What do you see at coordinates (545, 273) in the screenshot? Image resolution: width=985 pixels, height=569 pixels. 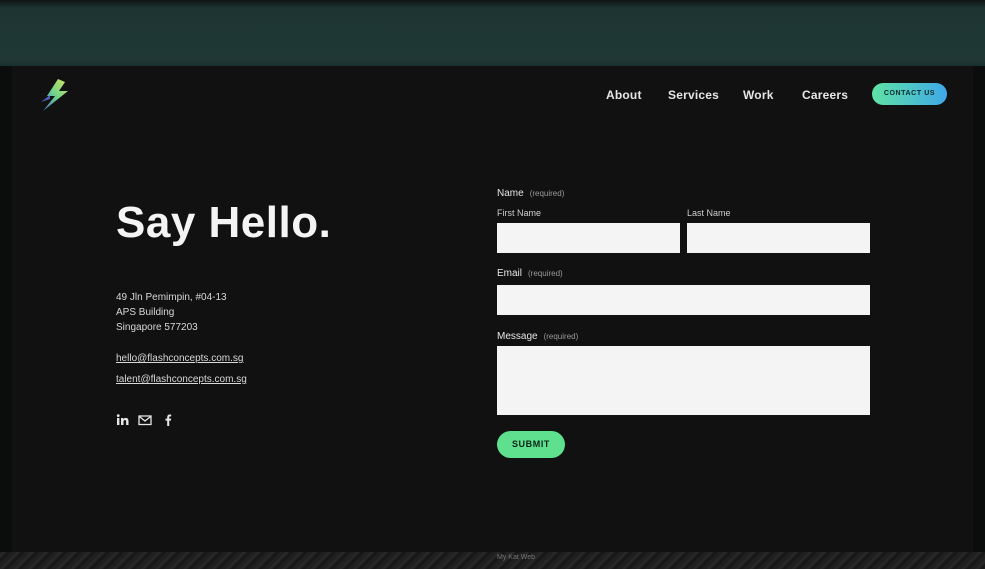 I see `email-required-text: (required)` at bounding box center [545, 273].